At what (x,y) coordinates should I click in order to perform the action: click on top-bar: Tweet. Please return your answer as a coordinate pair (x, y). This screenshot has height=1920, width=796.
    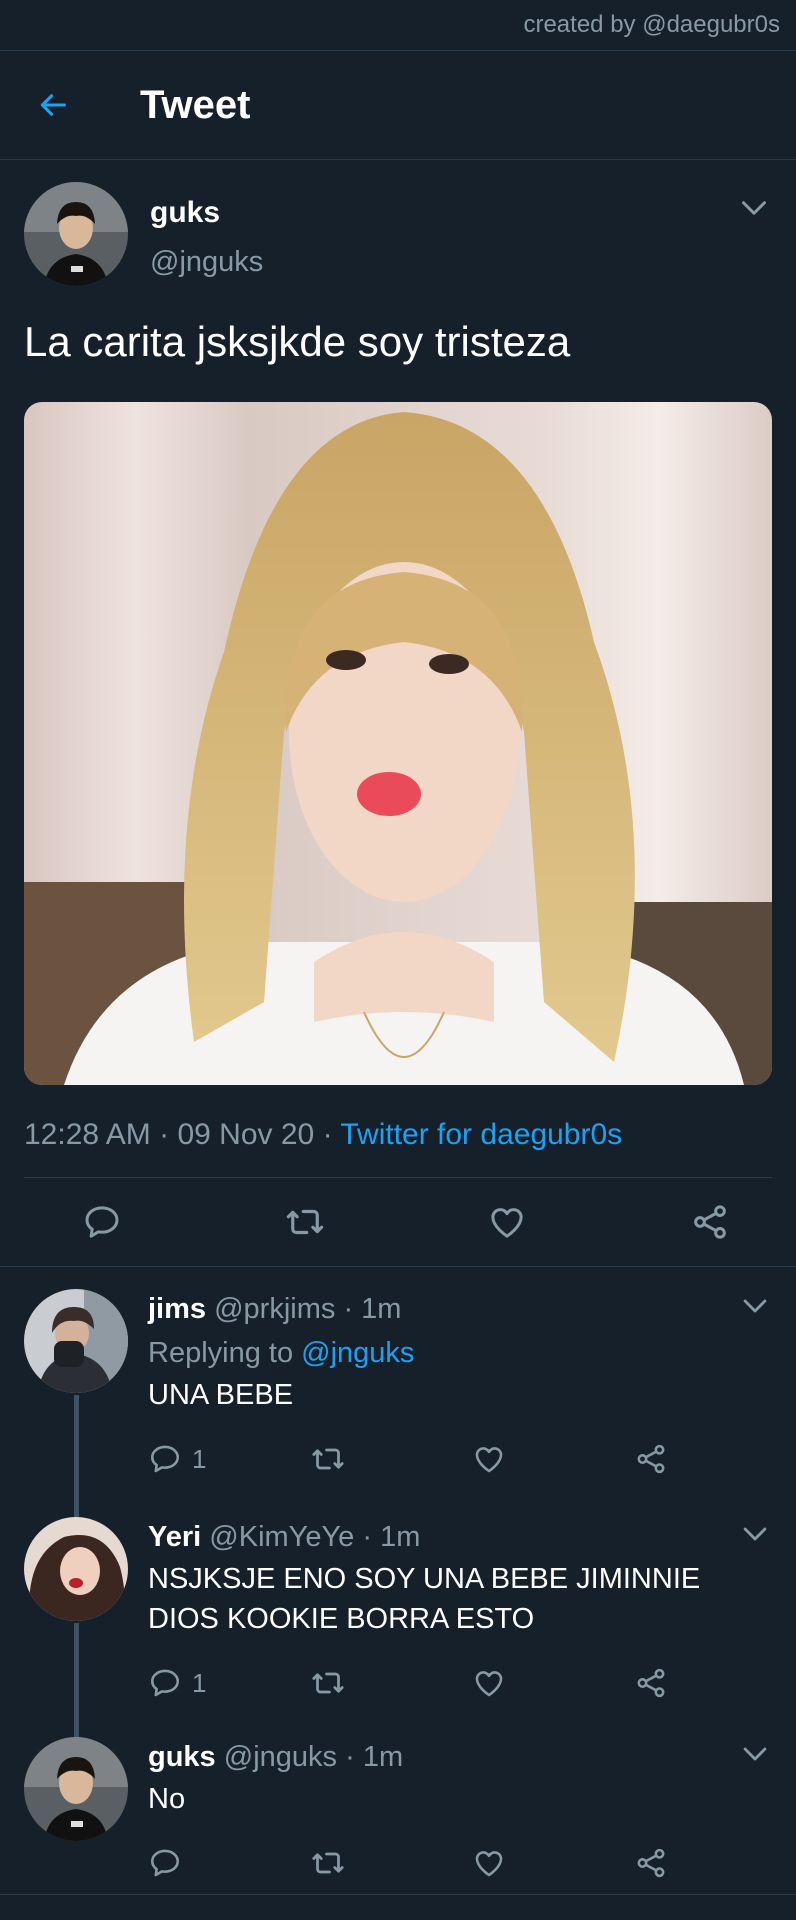
    Looking at the image, I should click on (398, 105).